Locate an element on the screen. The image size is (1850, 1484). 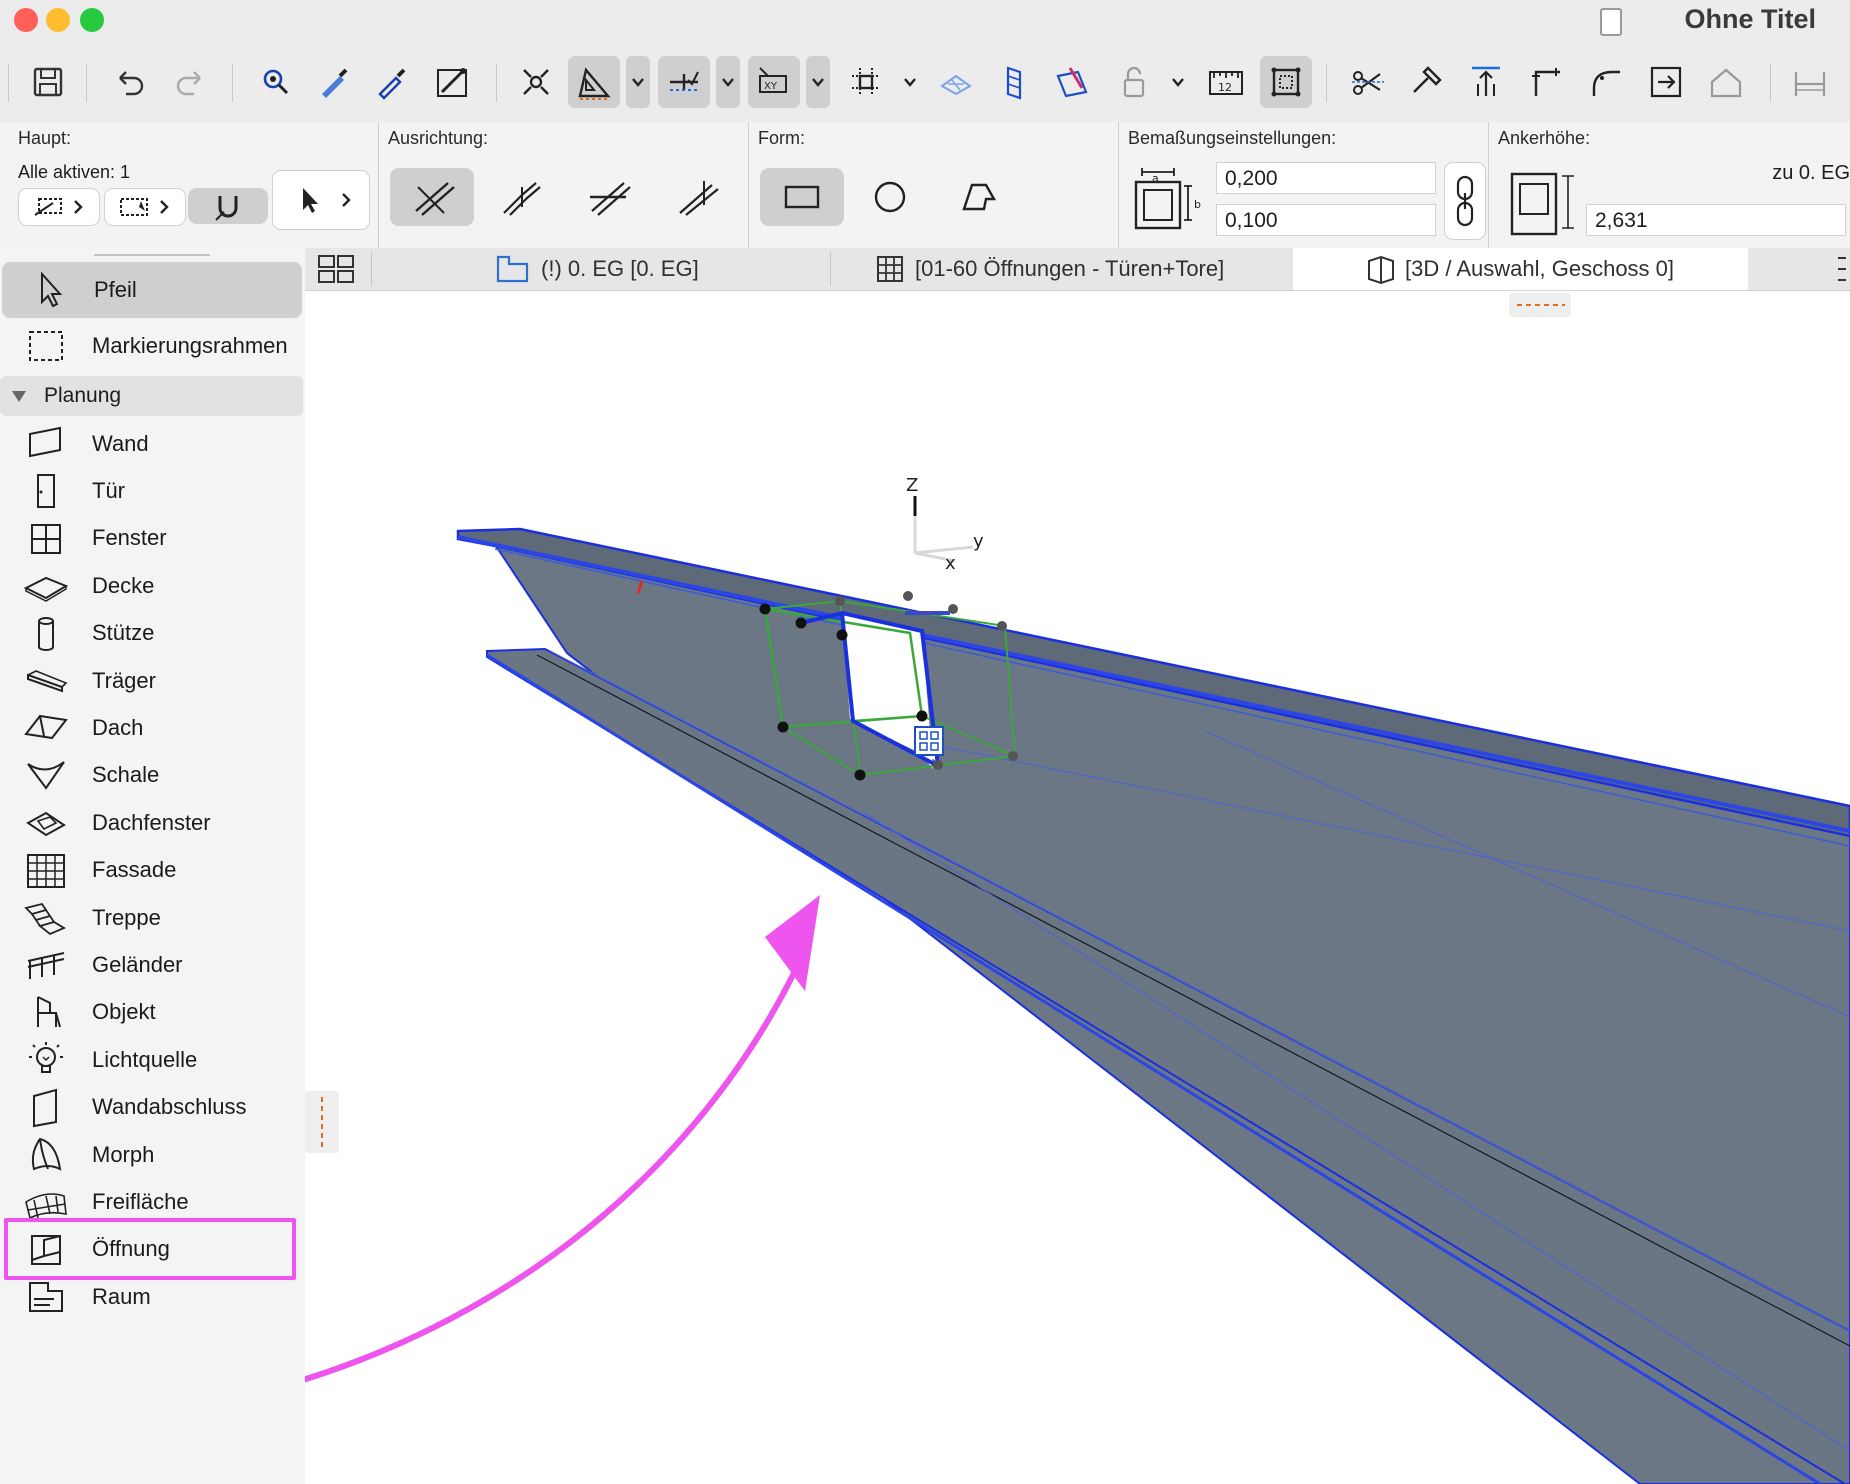
trace-icon is located at coordinates (956, 82).